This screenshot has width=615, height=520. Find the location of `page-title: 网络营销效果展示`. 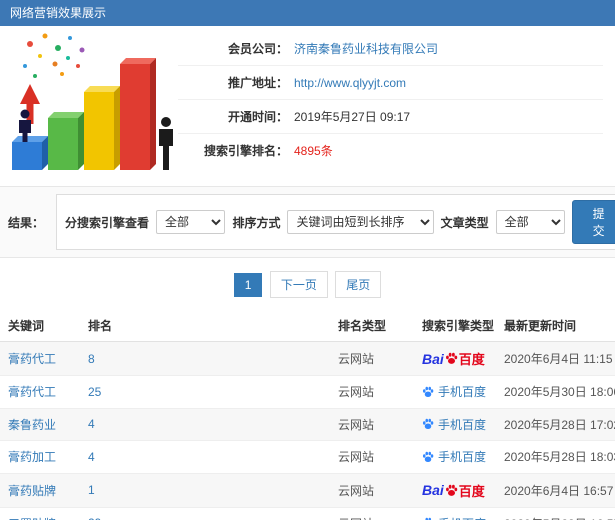

page-title: 网络营销效果展示 is located at coordinates (307, 13).